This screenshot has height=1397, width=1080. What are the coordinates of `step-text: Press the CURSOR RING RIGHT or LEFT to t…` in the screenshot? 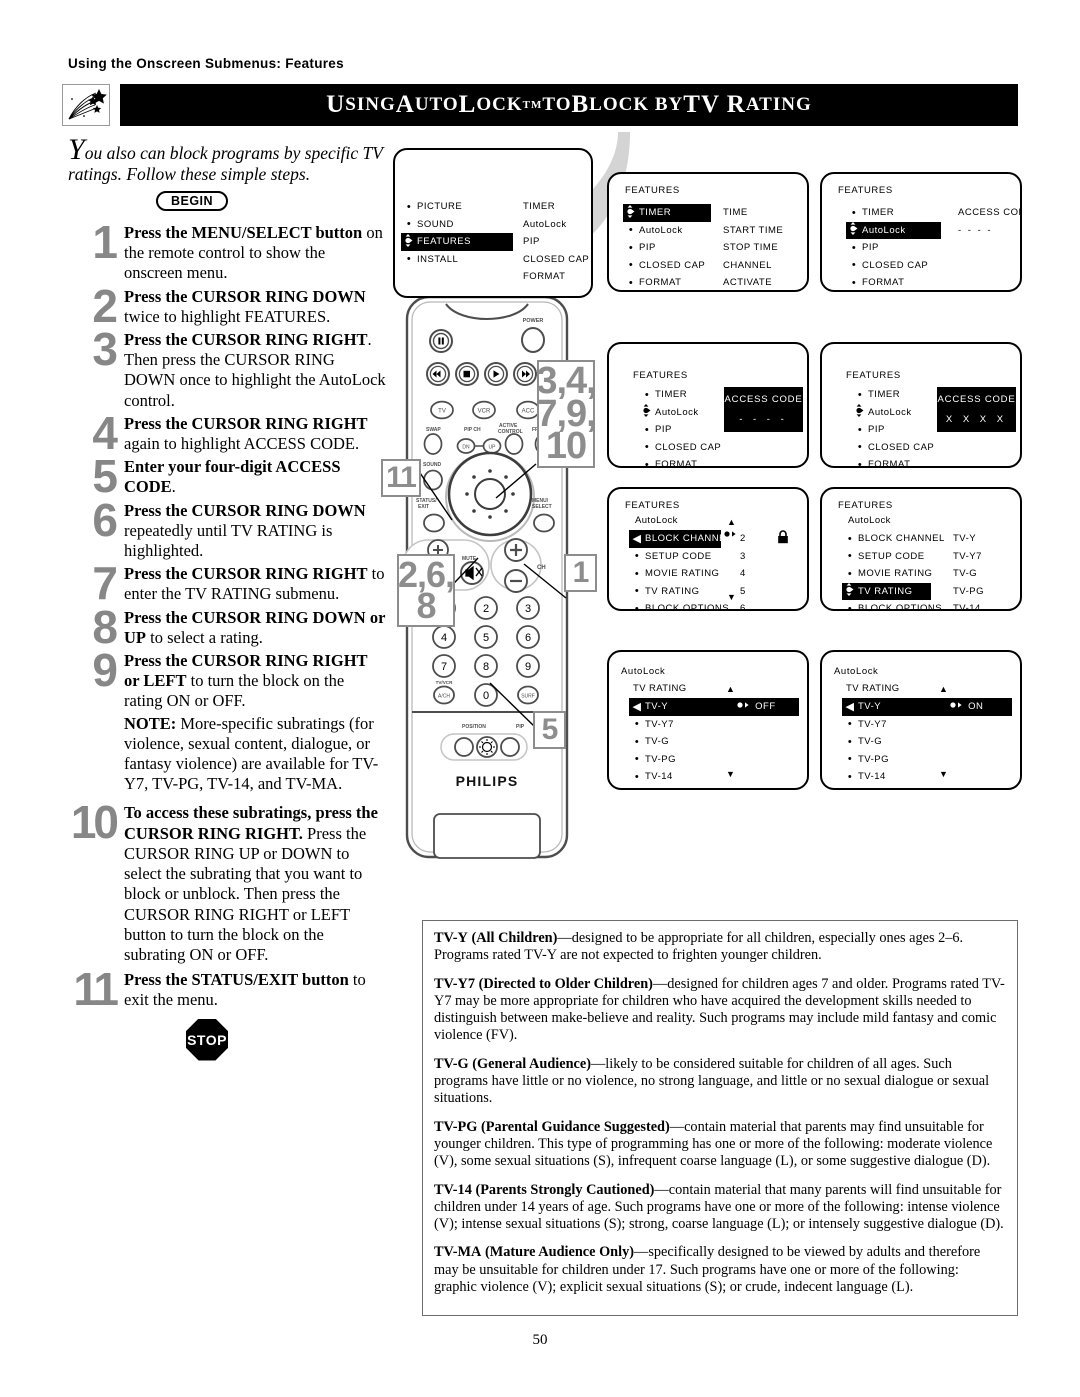 It's located at (255, 681).